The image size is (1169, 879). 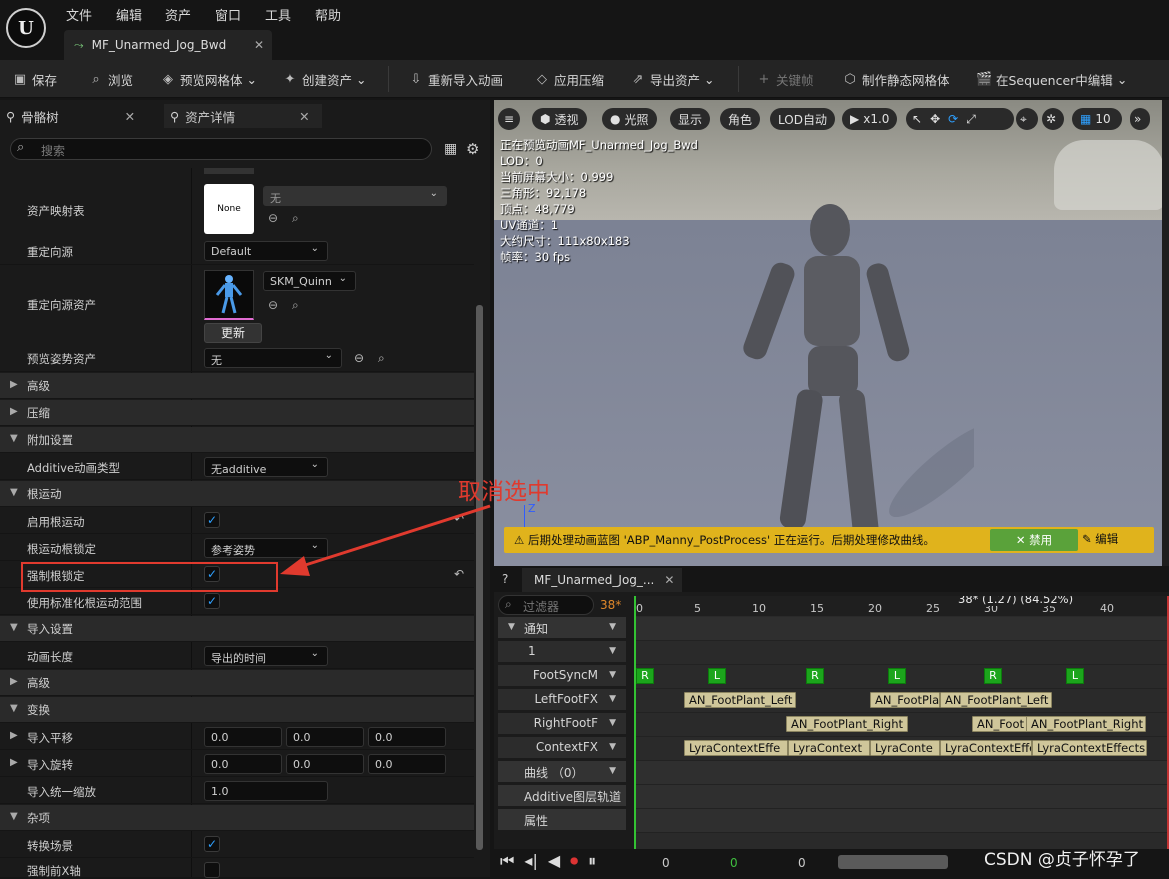 What do you see at coordinates (472, 149) in the screenshot?
I see `gear-icon: ⚙` at bounding box center [472, 149].